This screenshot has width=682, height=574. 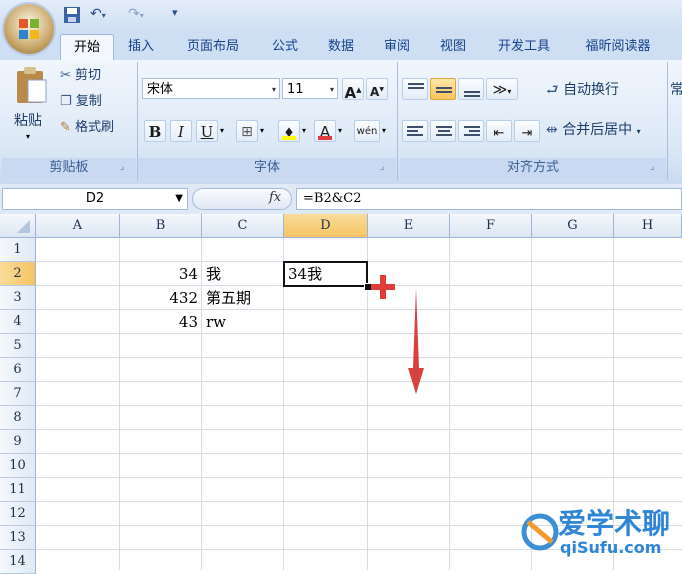 What do you see at coordinates (471, 131) in the screenshot?
I see `align-right-button` at bounding box center [471, 131].